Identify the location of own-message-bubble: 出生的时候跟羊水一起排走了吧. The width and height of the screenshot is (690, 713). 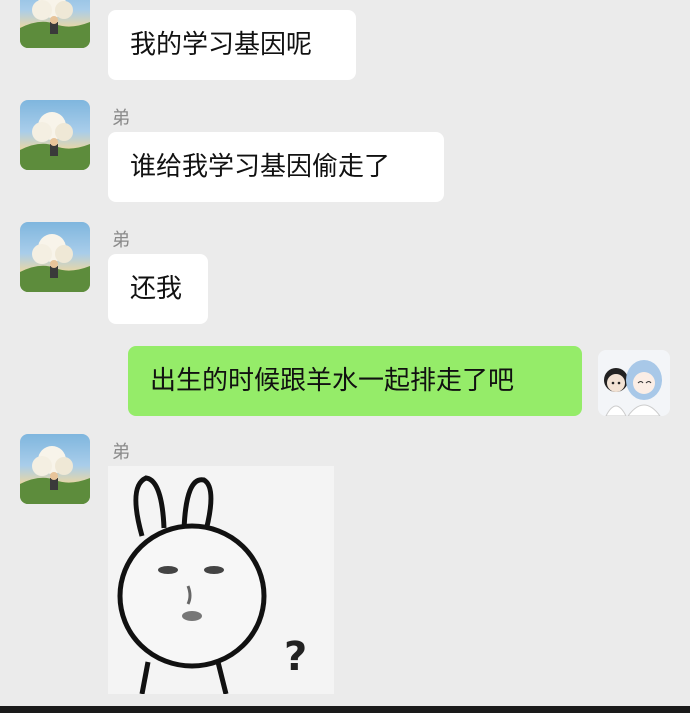
(355, 381).